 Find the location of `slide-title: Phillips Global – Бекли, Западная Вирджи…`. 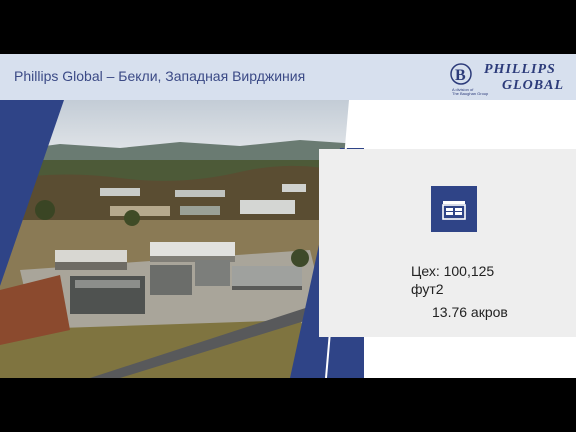

slide-title: Phillips Global – Бекли, Западная Вирджи… is located at coordinates (160, 76).